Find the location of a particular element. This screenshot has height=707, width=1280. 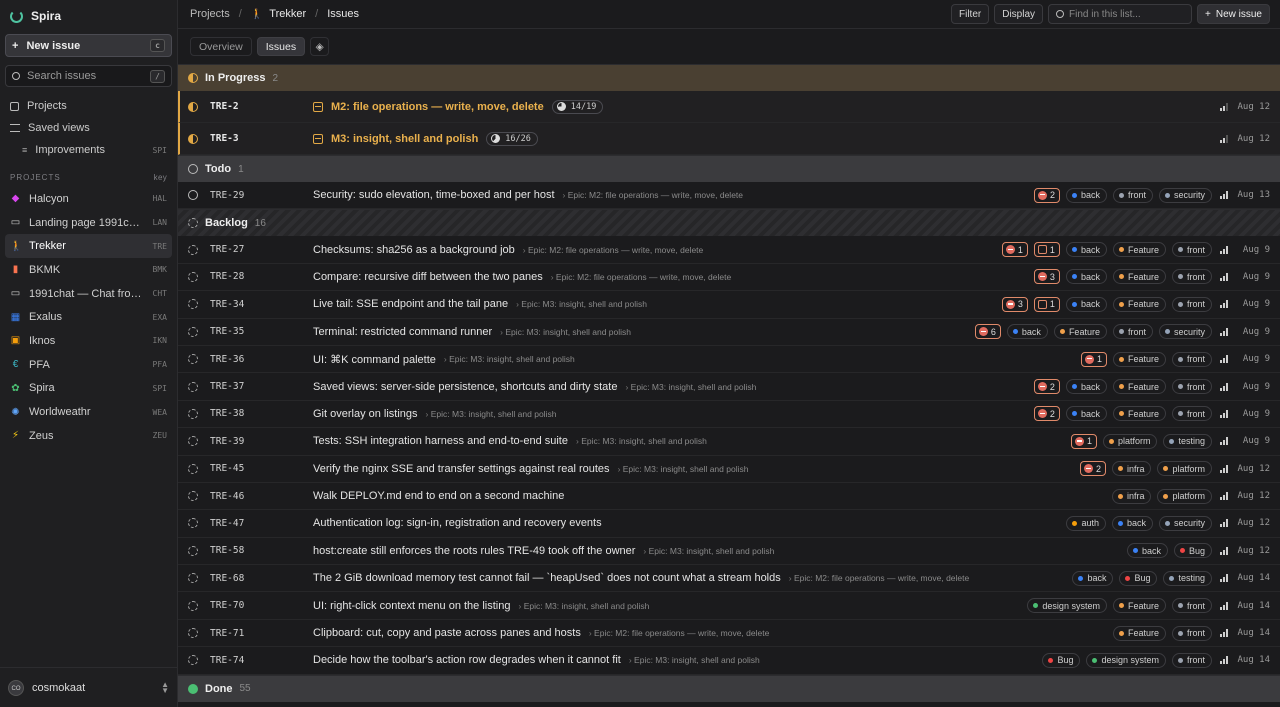

sidebar-project-ikn: ▣ Iknos IKN is located at coordinates (88, 341).